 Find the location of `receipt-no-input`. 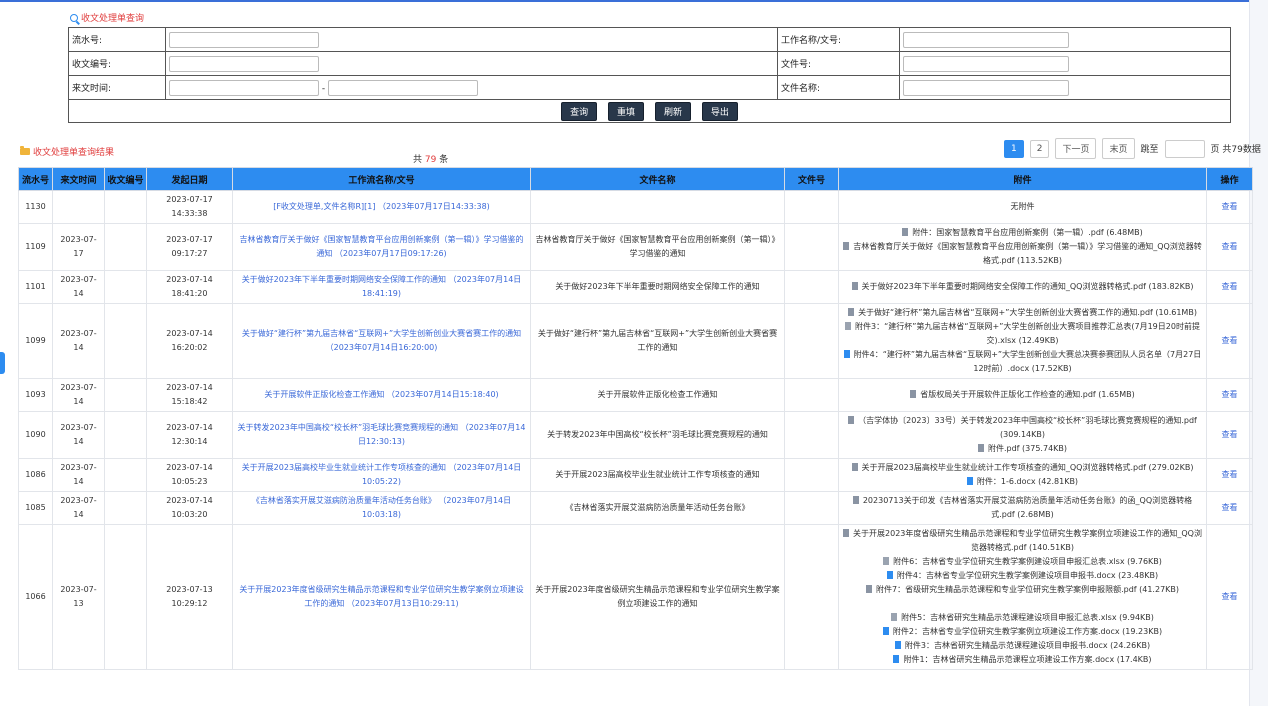

receipt-no-input is located at coordinates (244, 63).